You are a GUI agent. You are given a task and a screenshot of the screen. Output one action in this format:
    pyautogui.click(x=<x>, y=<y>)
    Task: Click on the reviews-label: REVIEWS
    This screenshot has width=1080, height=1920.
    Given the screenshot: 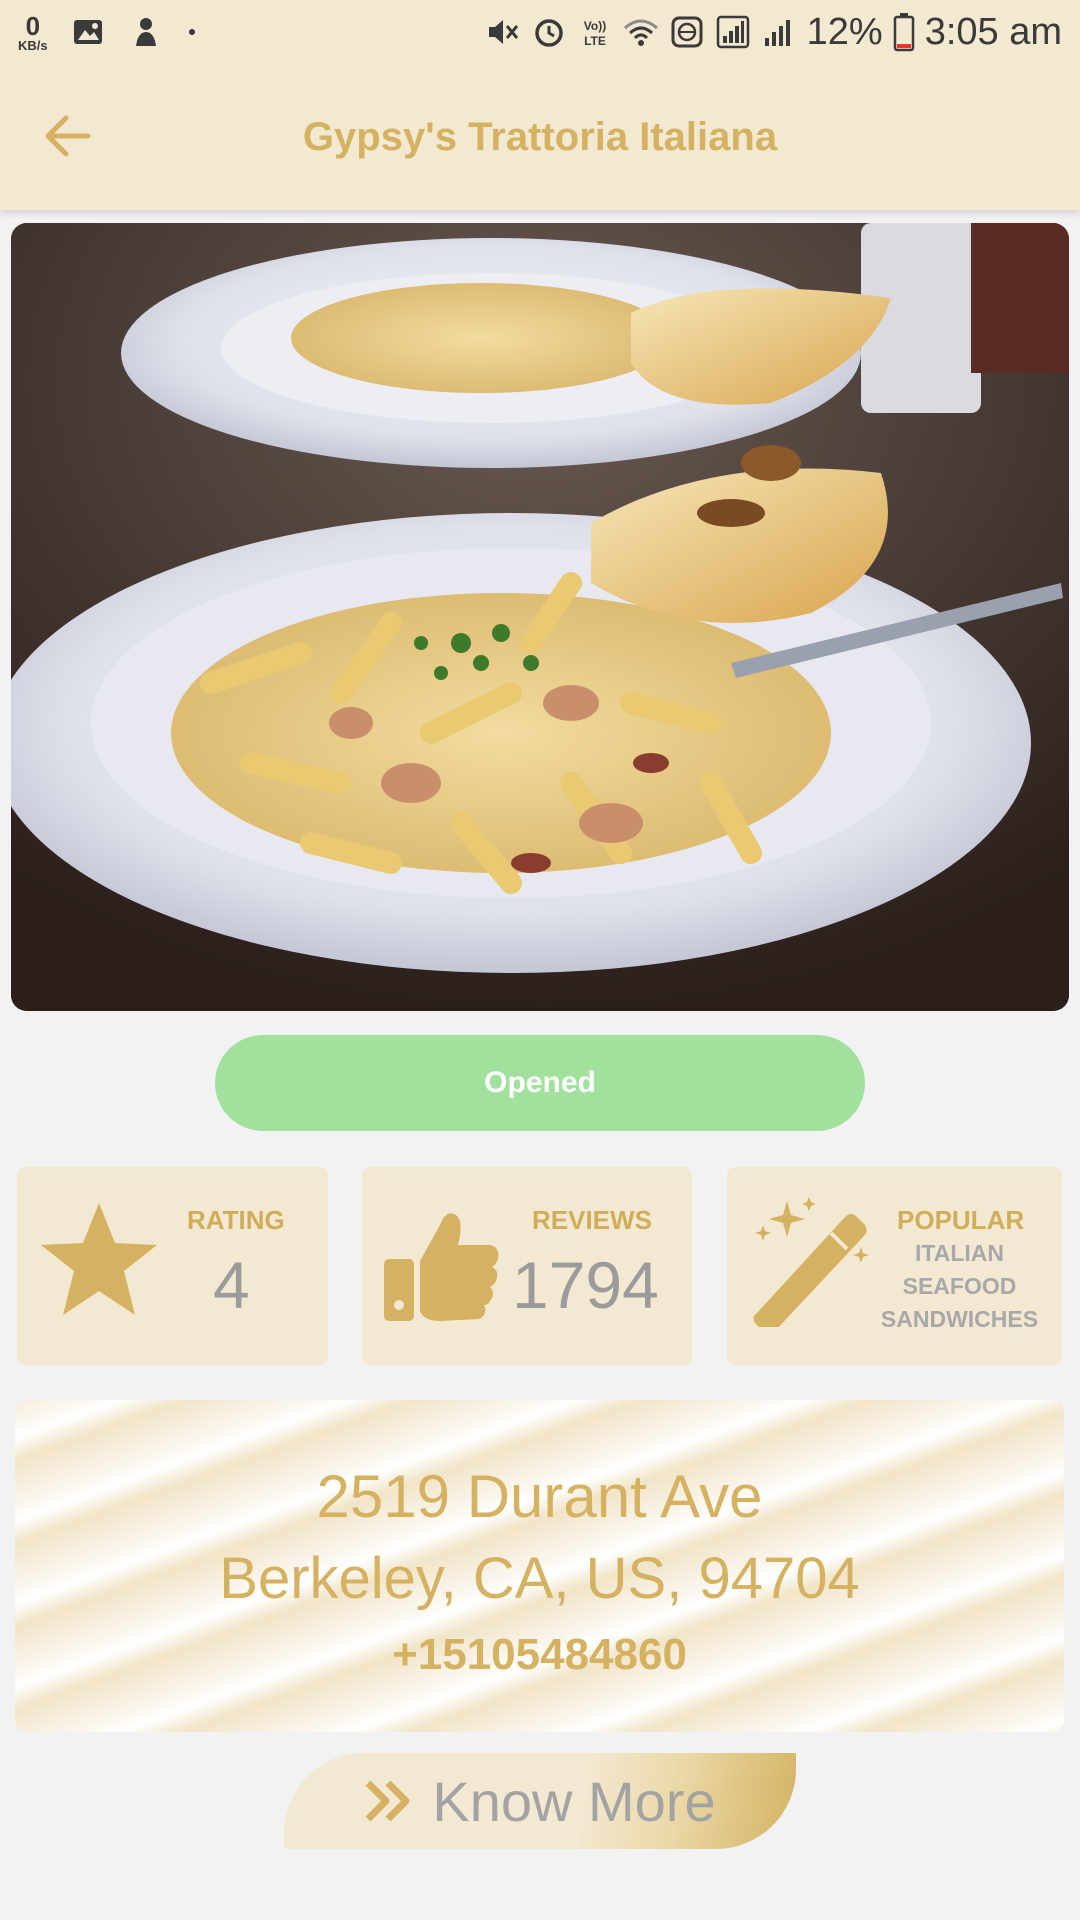 What is the action you would take?
    pyautogui.click(x=592, y=1220)
    